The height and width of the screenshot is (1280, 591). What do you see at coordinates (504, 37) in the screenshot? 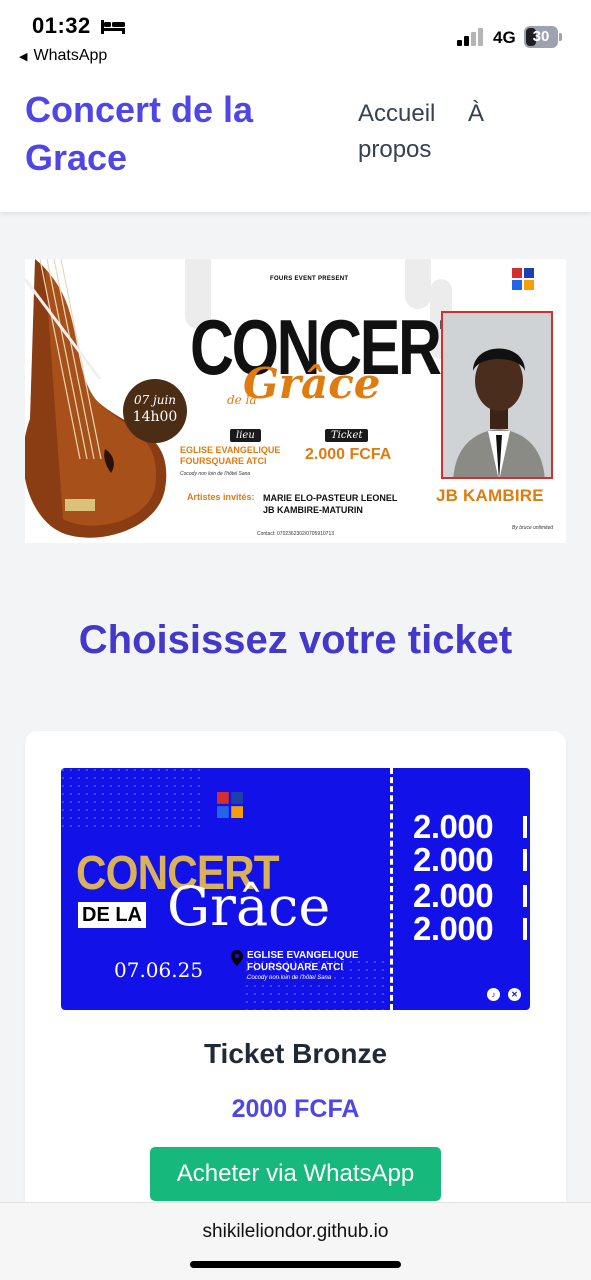
I see `network-type: 4G` at bounding box center [504, 37].